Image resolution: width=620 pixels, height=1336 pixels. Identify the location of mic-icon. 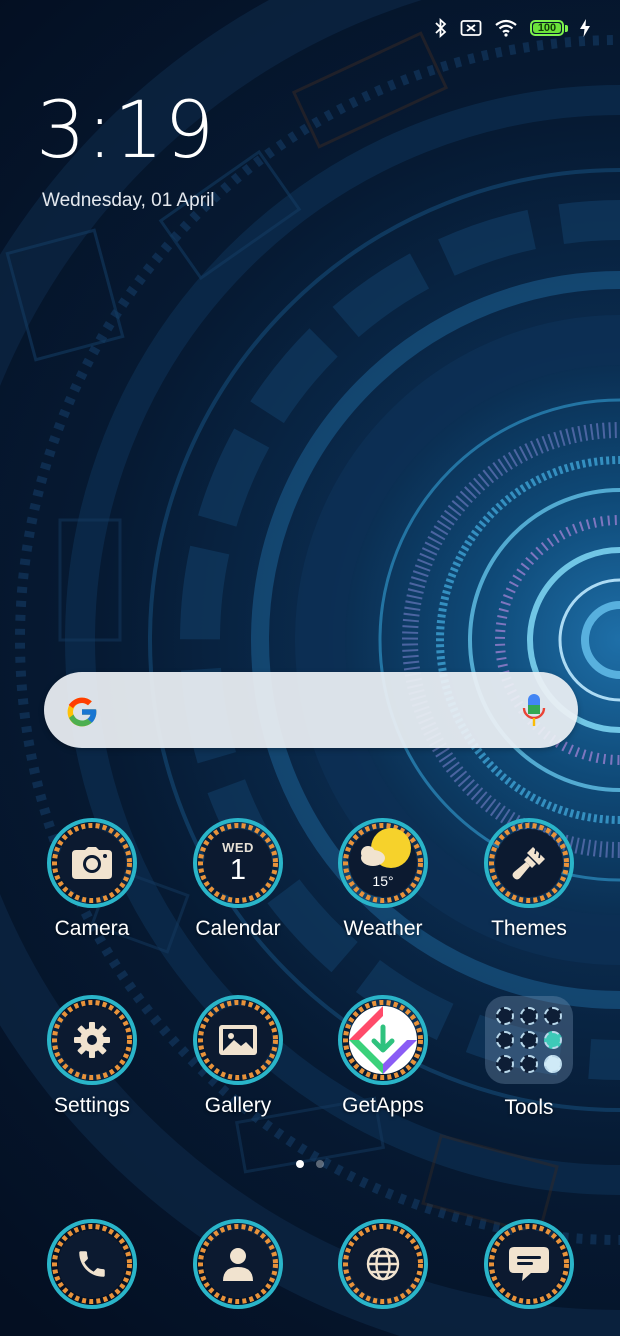
(534, 710).